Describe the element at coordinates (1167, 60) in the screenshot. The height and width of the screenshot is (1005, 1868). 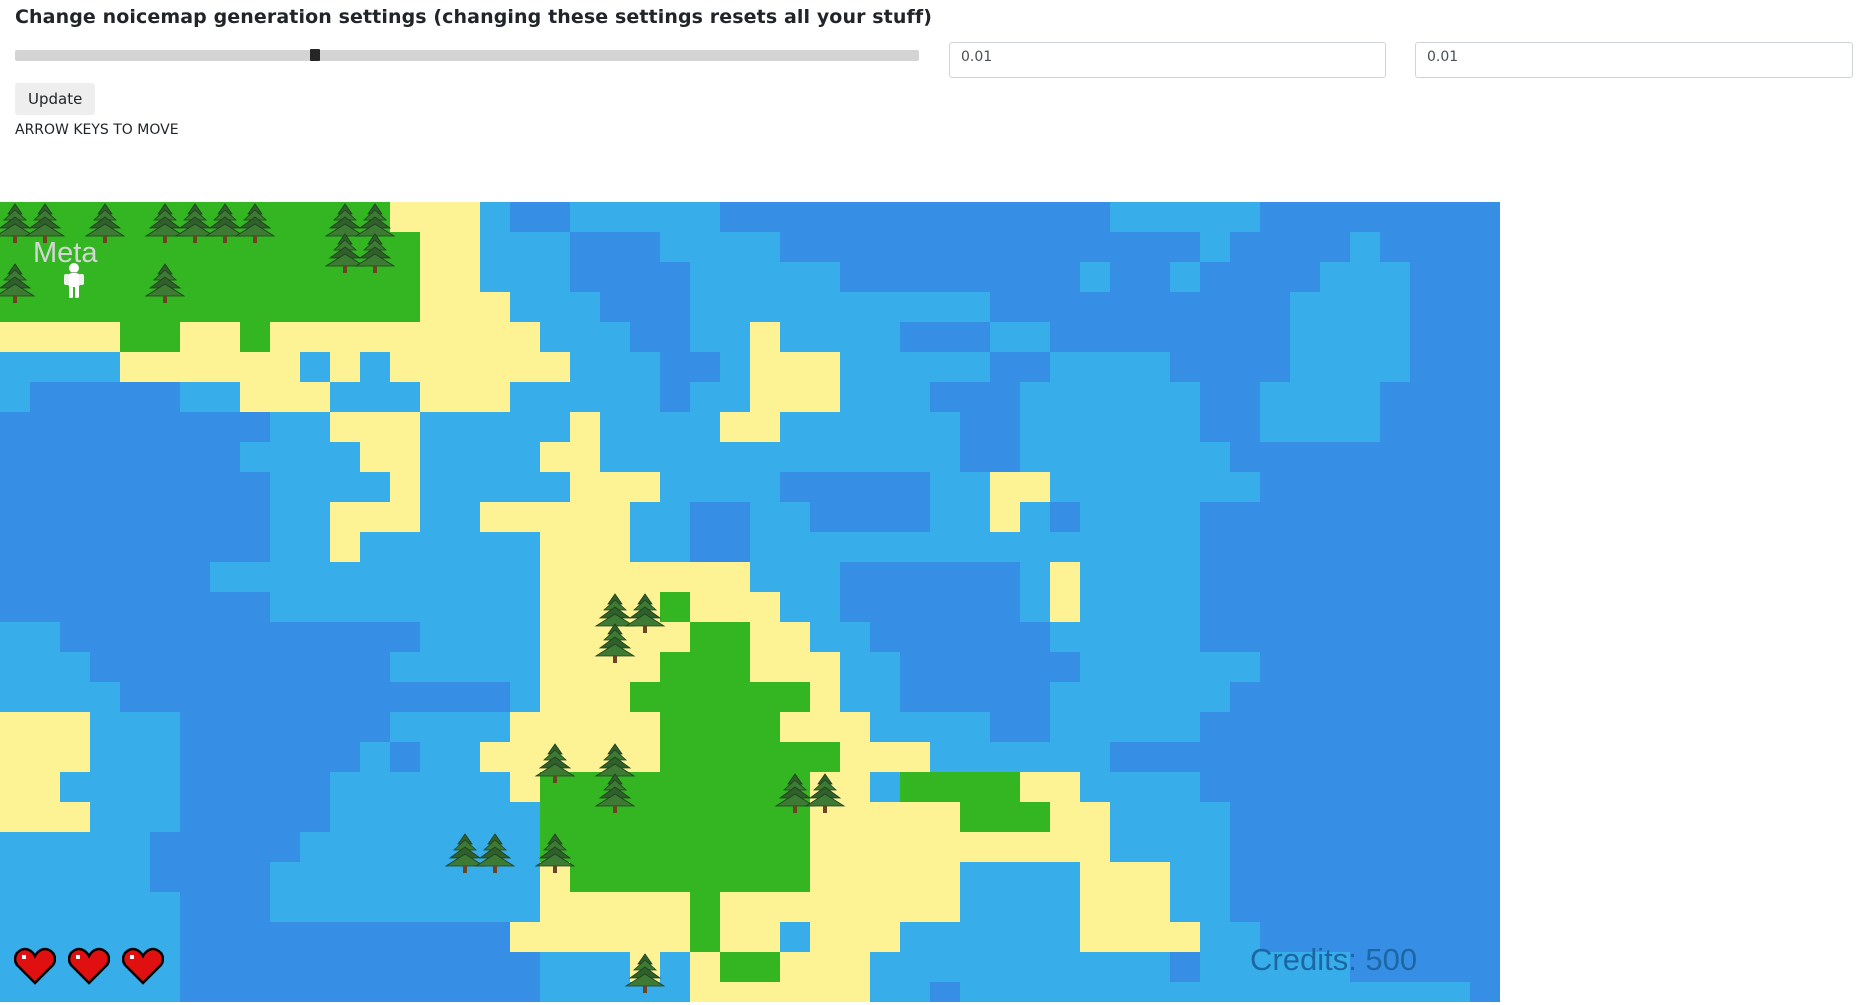
I see `noise-param-input-1: 0.01` at that location.